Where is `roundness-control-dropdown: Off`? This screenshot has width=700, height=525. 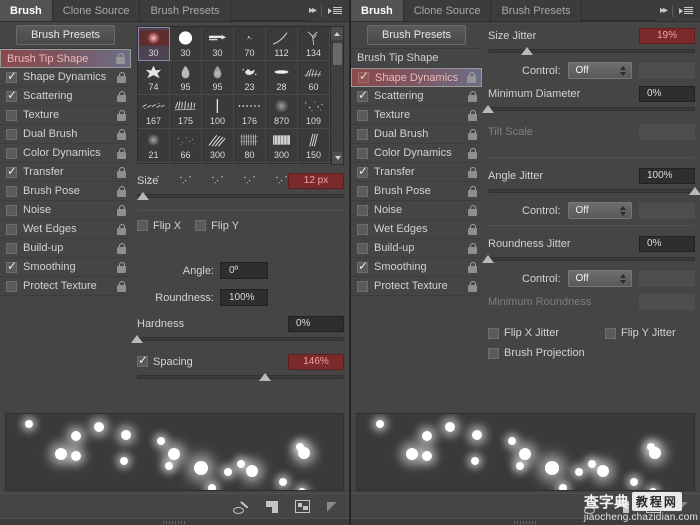
roundness-control-dropdown: Off is located at coordinates (599, 278).